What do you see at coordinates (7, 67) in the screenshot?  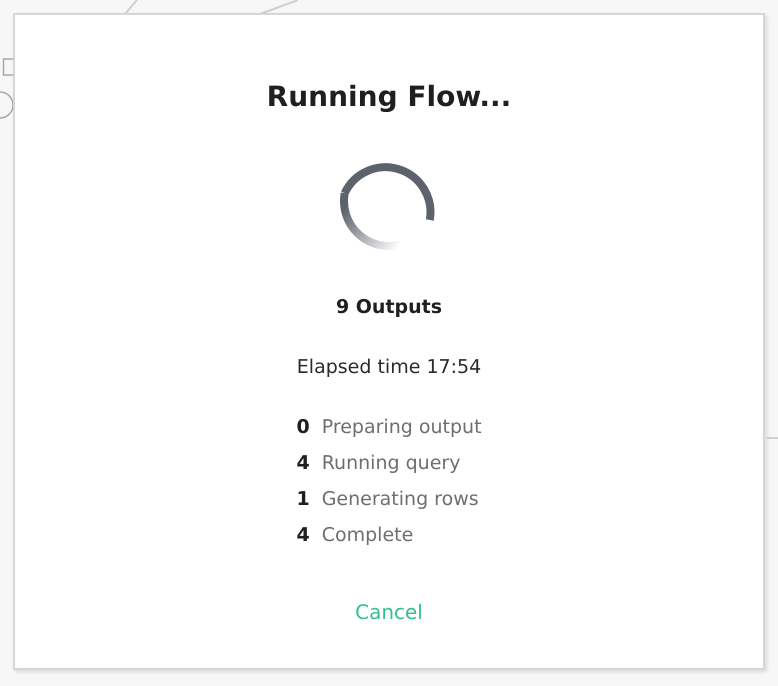 I see `square-outline-icon` at bounding box center [7, 67].